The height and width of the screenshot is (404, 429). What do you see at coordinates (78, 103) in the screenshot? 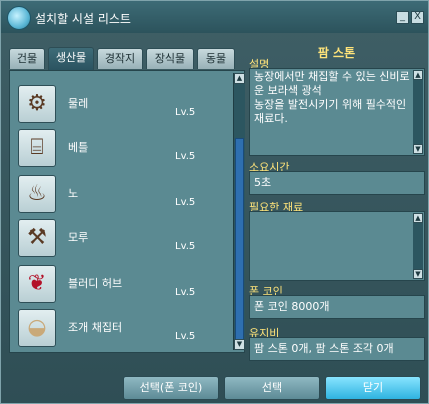
I see `item-name: 물레` at bounding box center [78, 103].